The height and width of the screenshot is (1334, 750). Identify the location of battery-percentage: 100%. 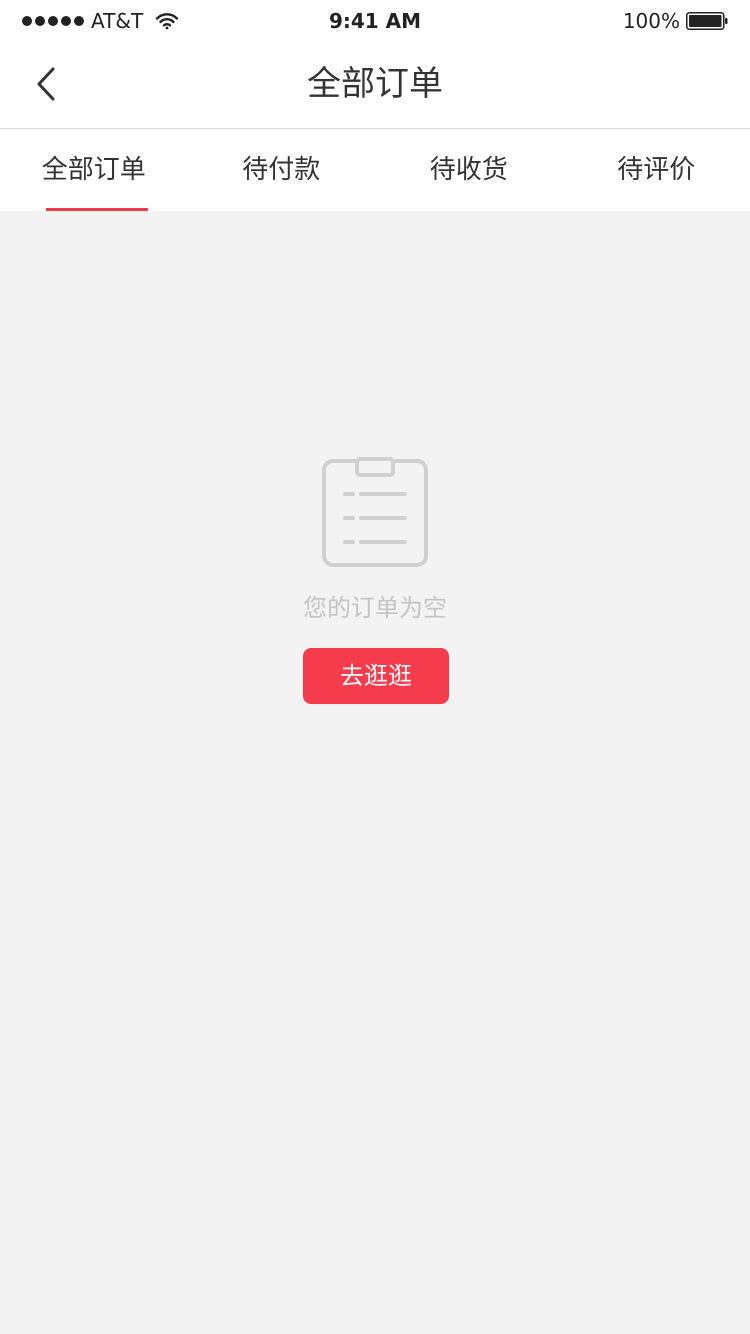
(651, 21).